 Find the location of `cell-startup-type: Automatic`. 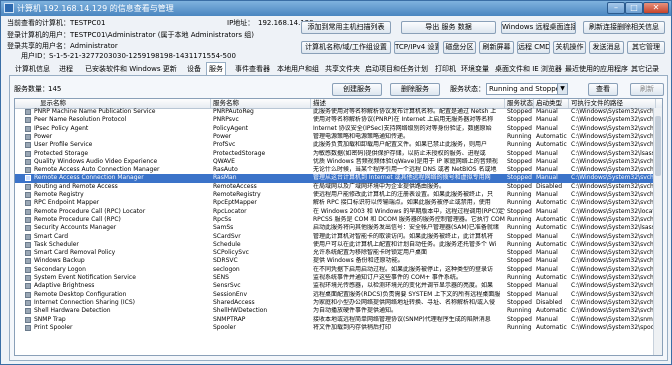

cell-startup-type: Automatic is located at coordinates (551, 145).